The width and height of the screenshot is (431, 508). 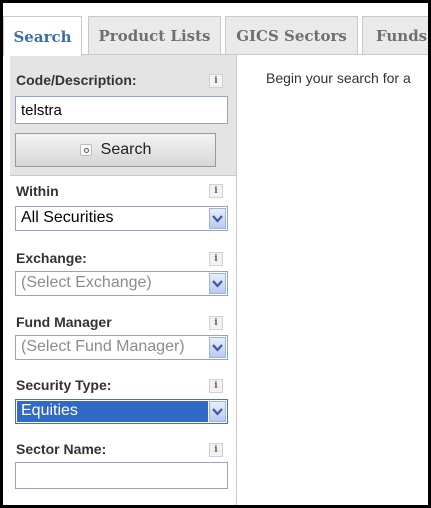 I want to click on search-intro-text: Begin your search for a, so click(x=338, y=78).